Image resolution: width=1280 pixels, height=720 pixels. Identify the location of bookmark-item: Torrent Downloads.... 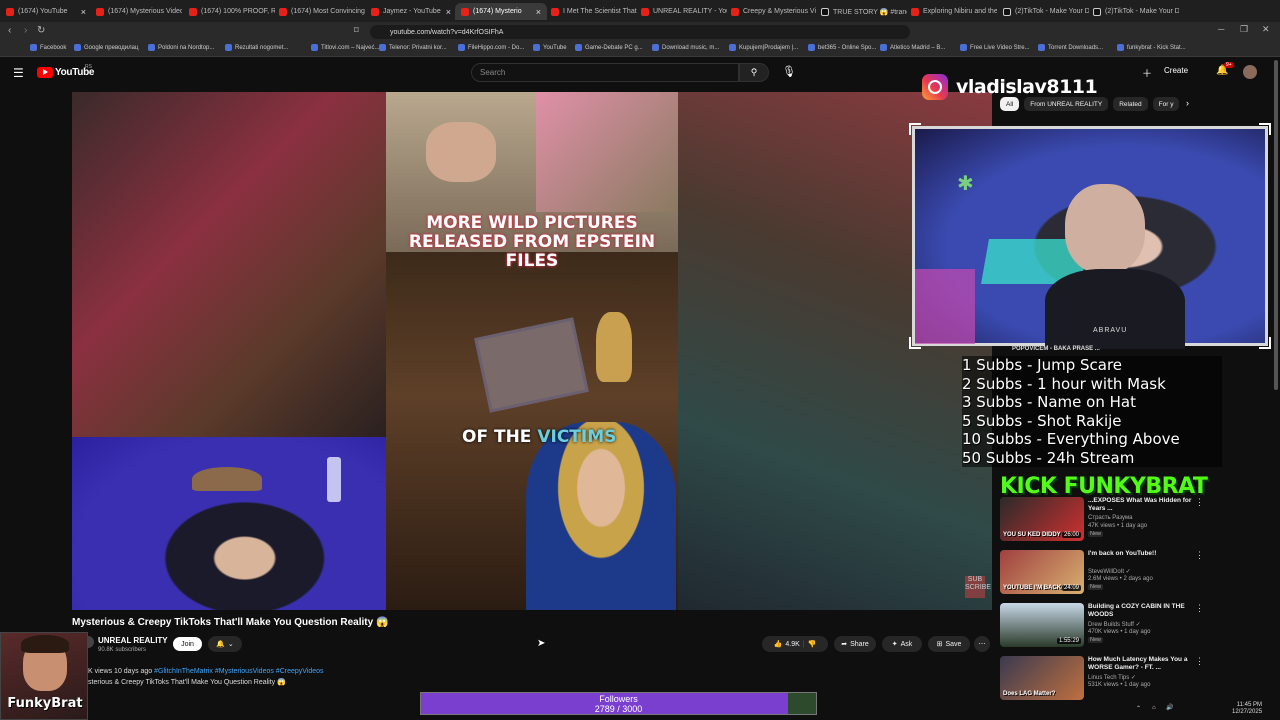
(1070, 47).